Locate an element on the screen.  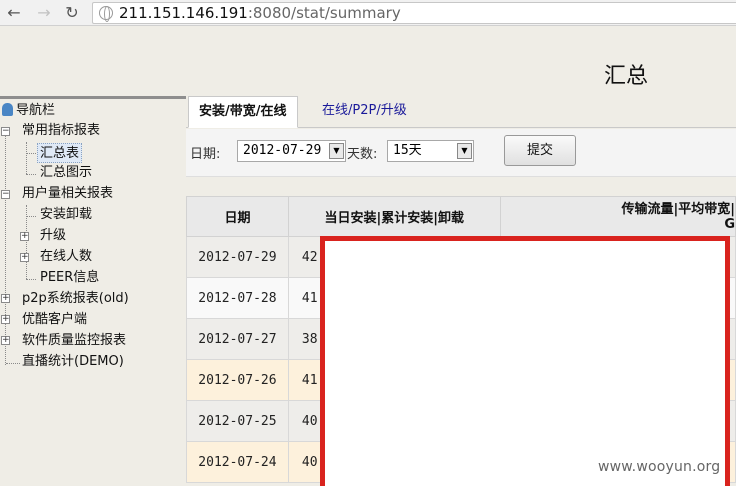
sidebar-item-live-stats: 直播统计(DEMO) is located at coordinates (73, 362).